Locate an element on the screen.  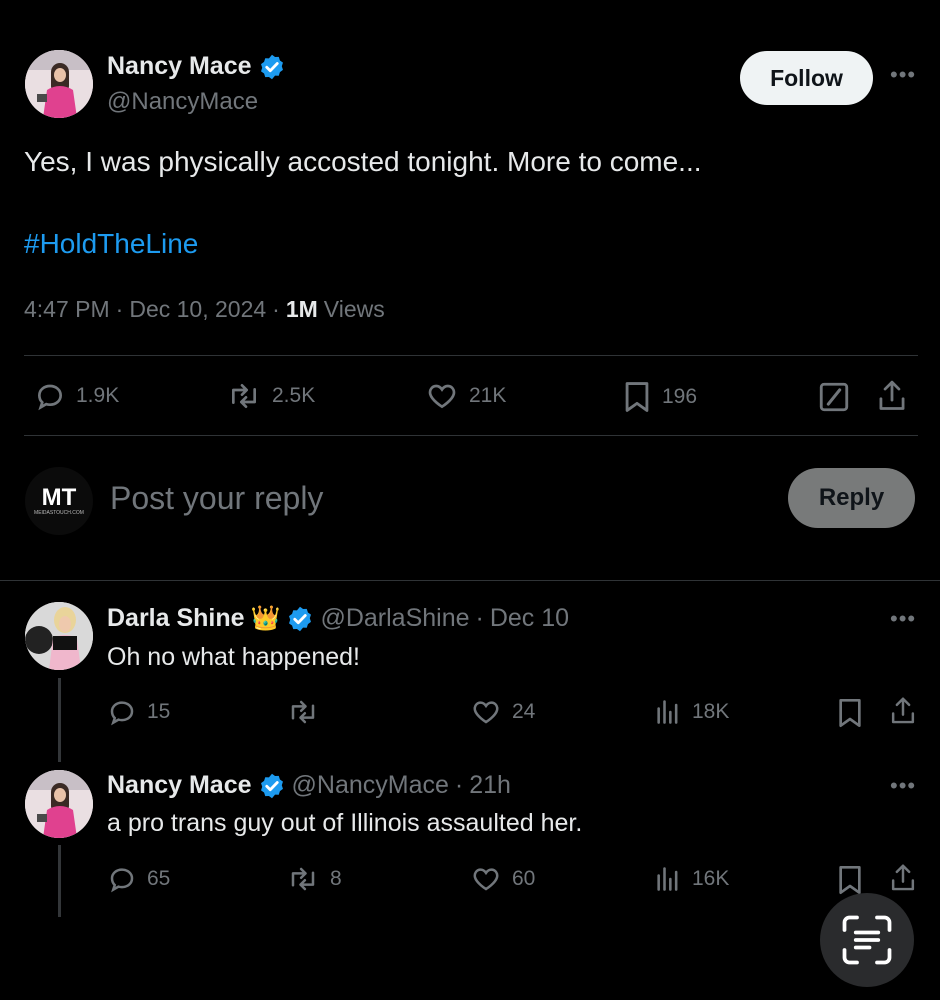
reply-action: 65 is located at coordinates (138, 879).